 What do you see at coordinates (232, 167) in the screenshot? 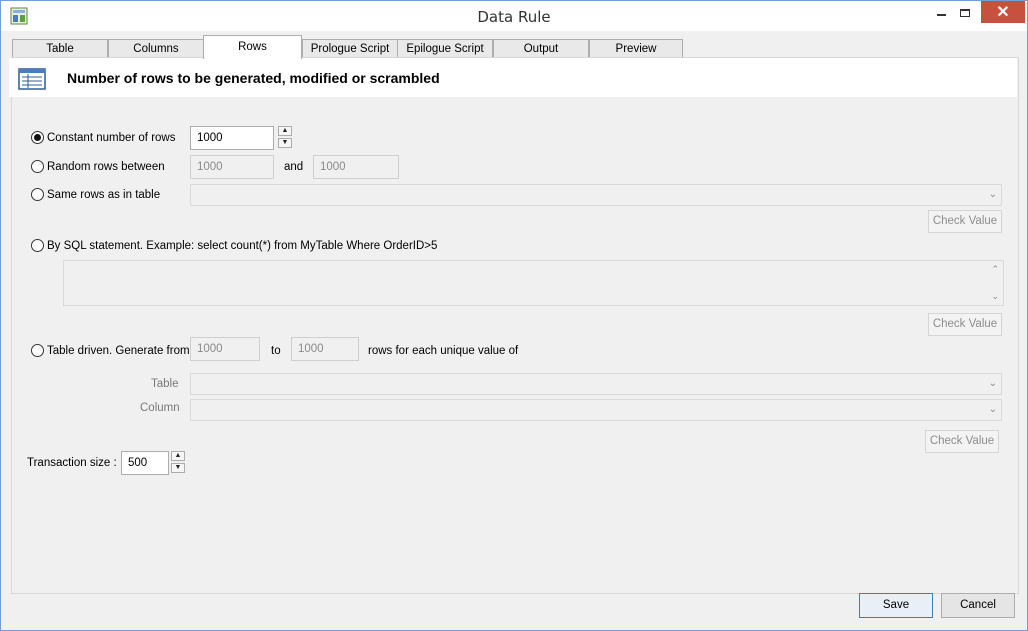
I see `random-rows-from-input: 1000` at bounding box center [232, 167].